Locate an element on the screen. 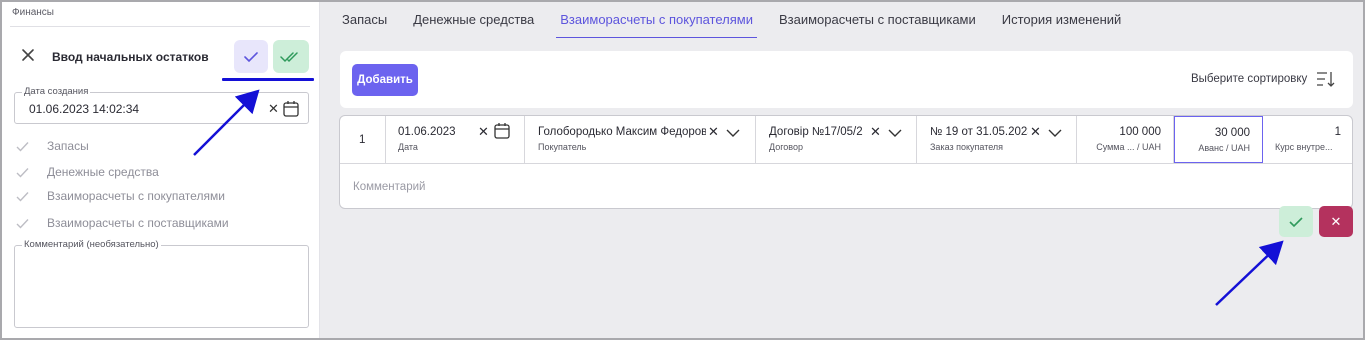 This screenshot has height=340, width=1365. buyer-value: Голобородько Максим Федорович is located at coordinates (622, 132).